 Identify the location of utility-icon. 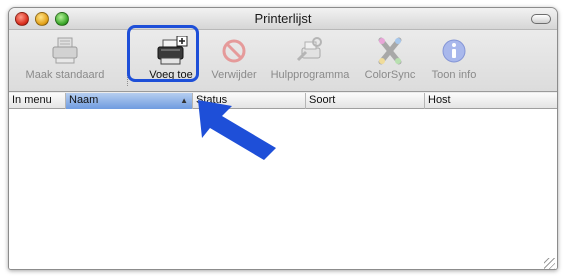
(309, 49).